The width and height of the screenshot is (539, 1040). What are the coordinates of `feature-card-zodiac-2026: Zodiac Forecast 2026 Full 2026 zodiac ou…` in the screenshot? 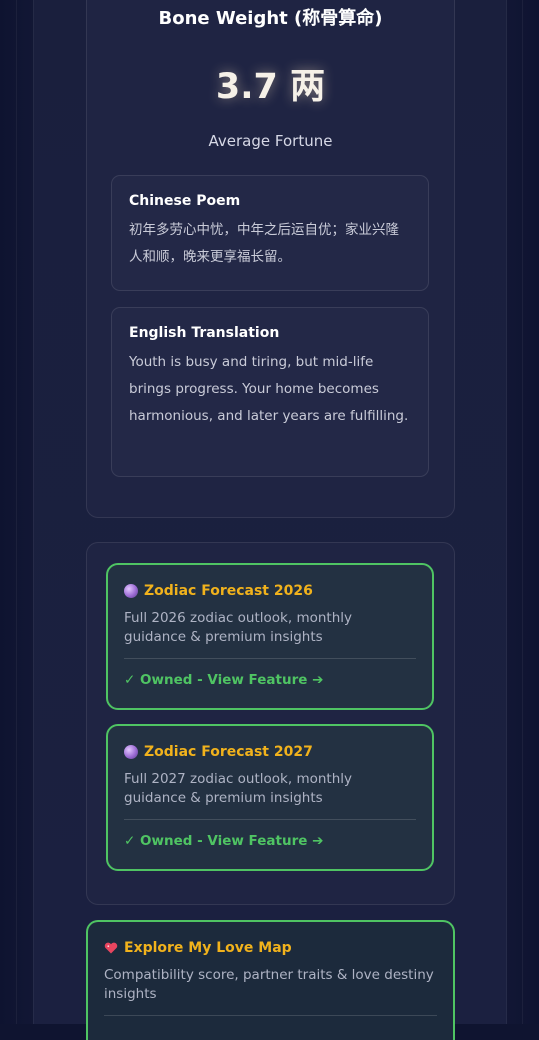 It's located at (270, 636).